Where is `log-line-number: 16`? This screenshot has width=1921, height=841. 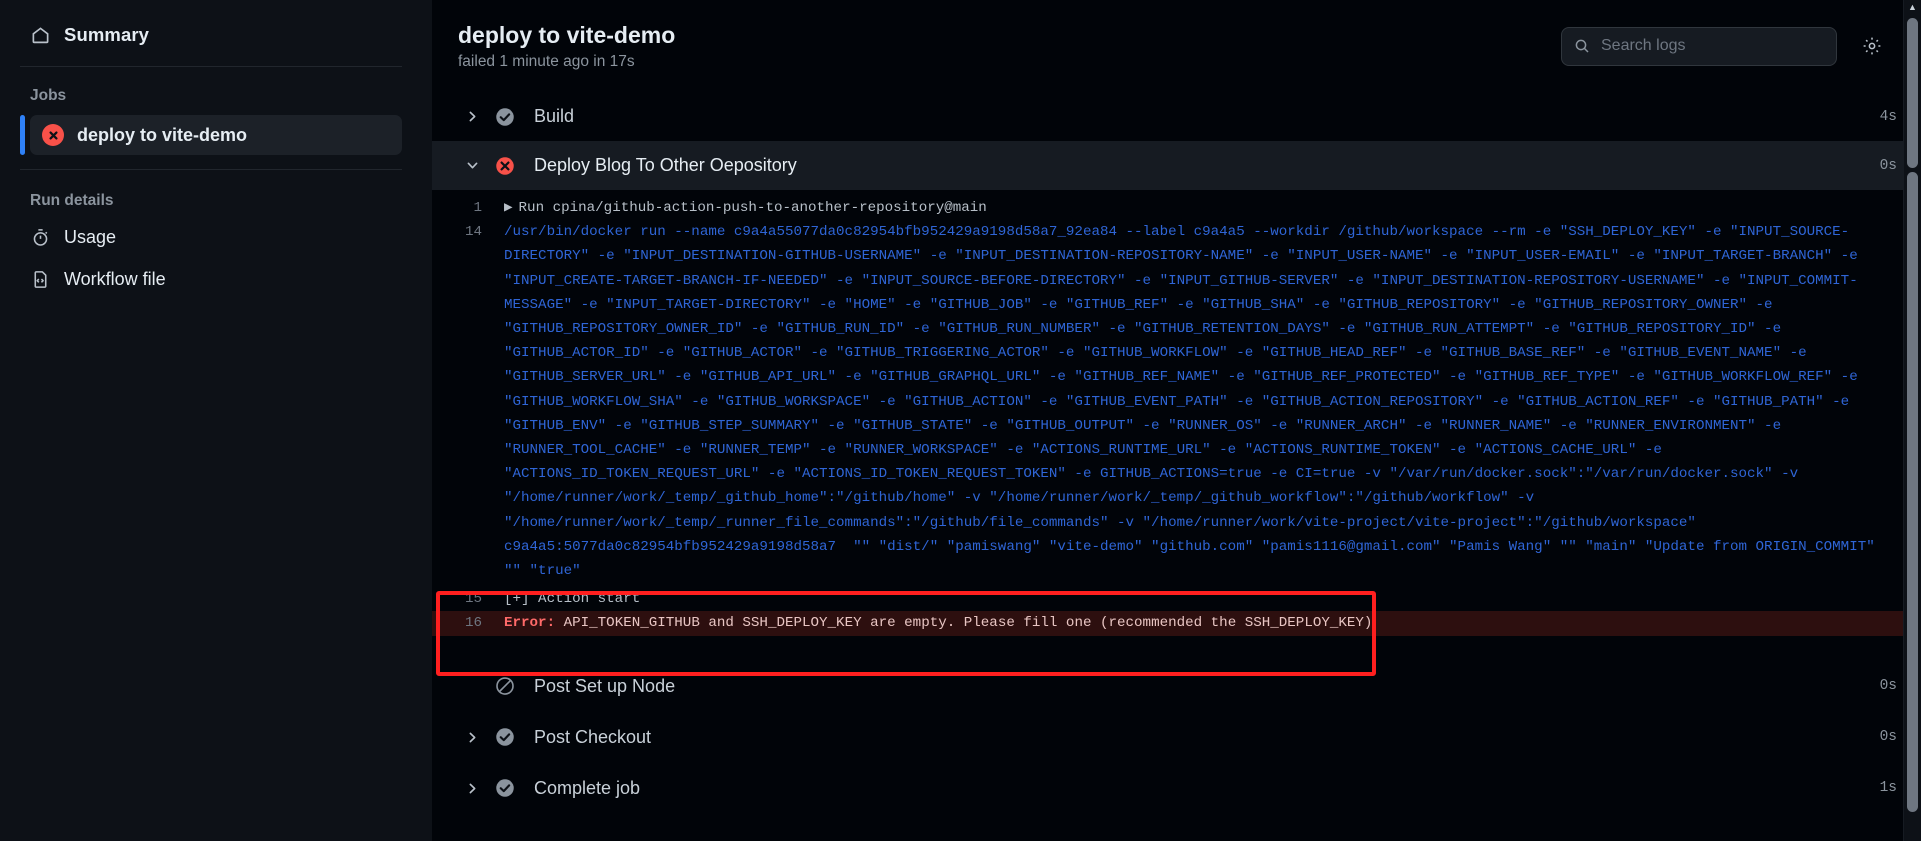
log-line-number: 16 is located at coordinates (473, 623).